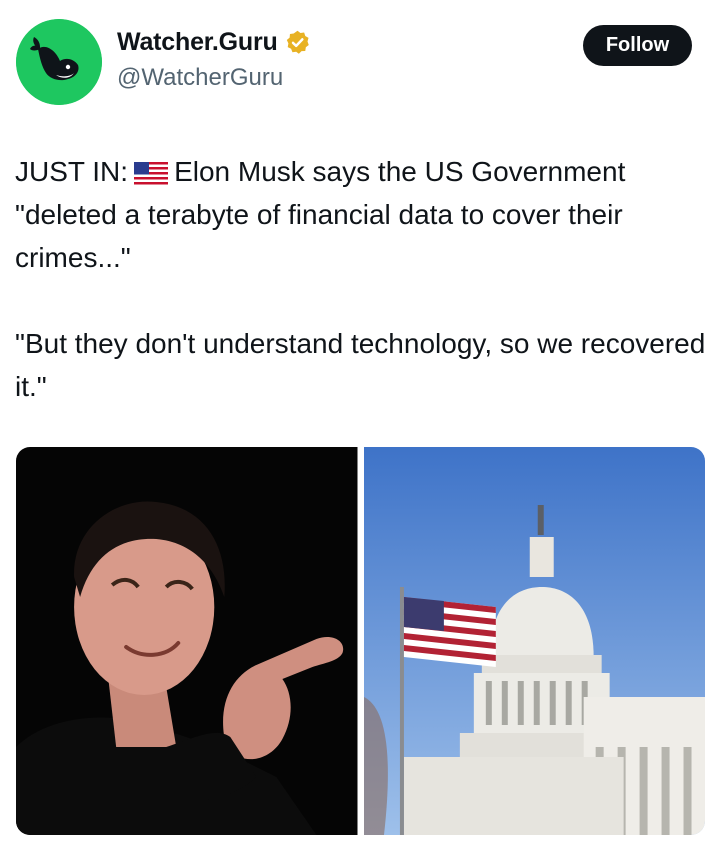 The image size is (720, 854). I want to click on author-display-name: Watcher.Guru, so click(197, 42).